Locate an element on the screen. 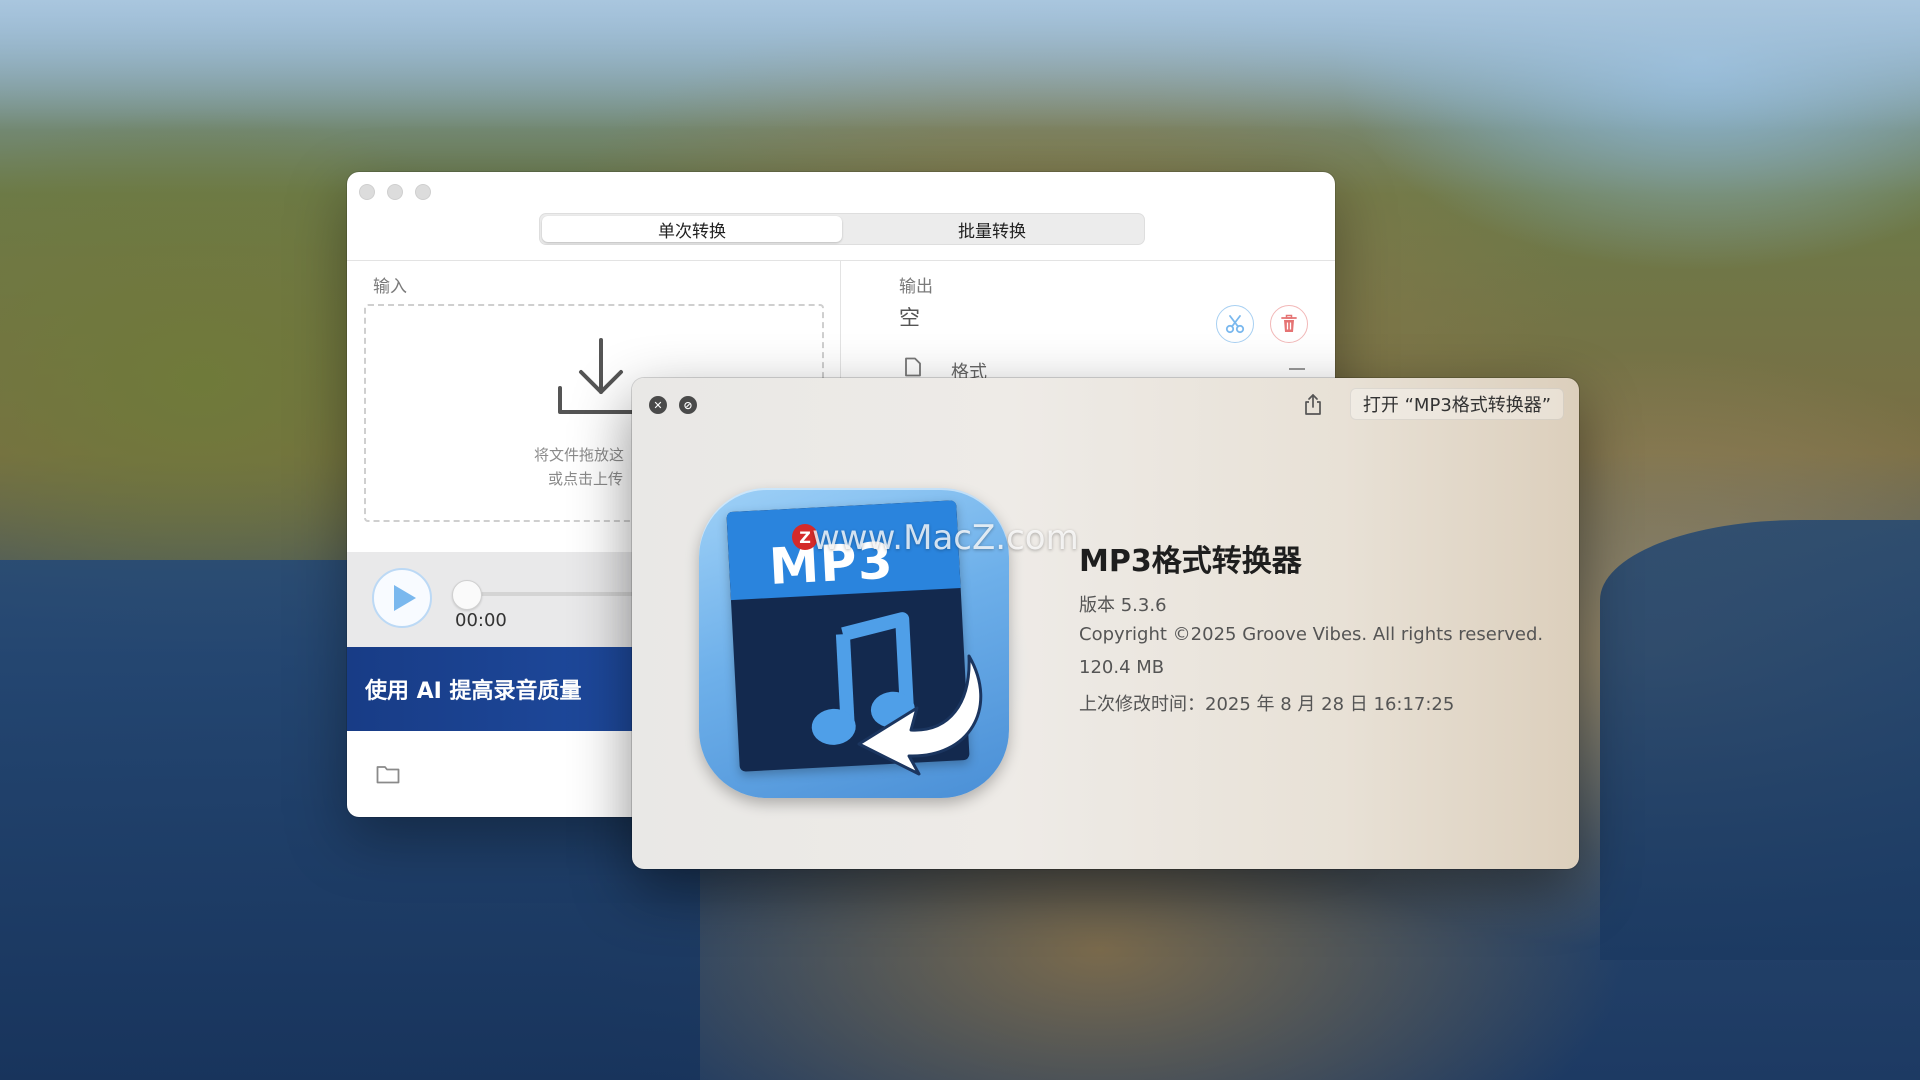  app-name: MP3格式转换器 is located at coordinates (1190, 561).